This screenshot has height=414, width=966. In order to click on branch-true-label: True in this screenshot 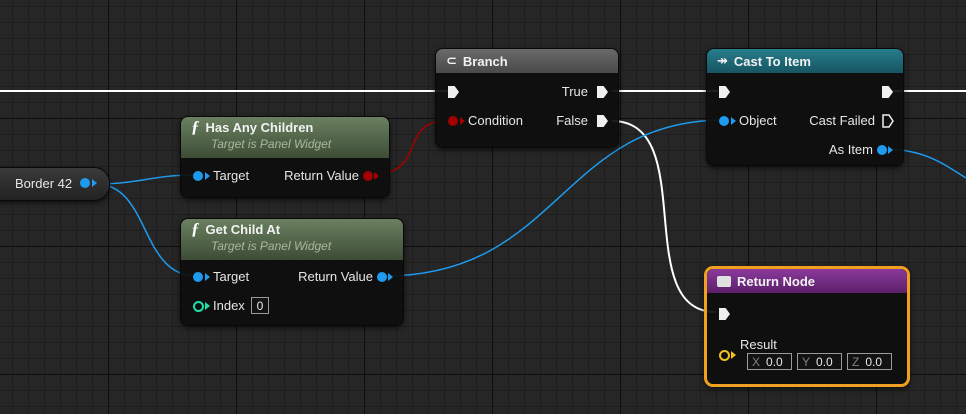, I will do `click(574, 91)`.